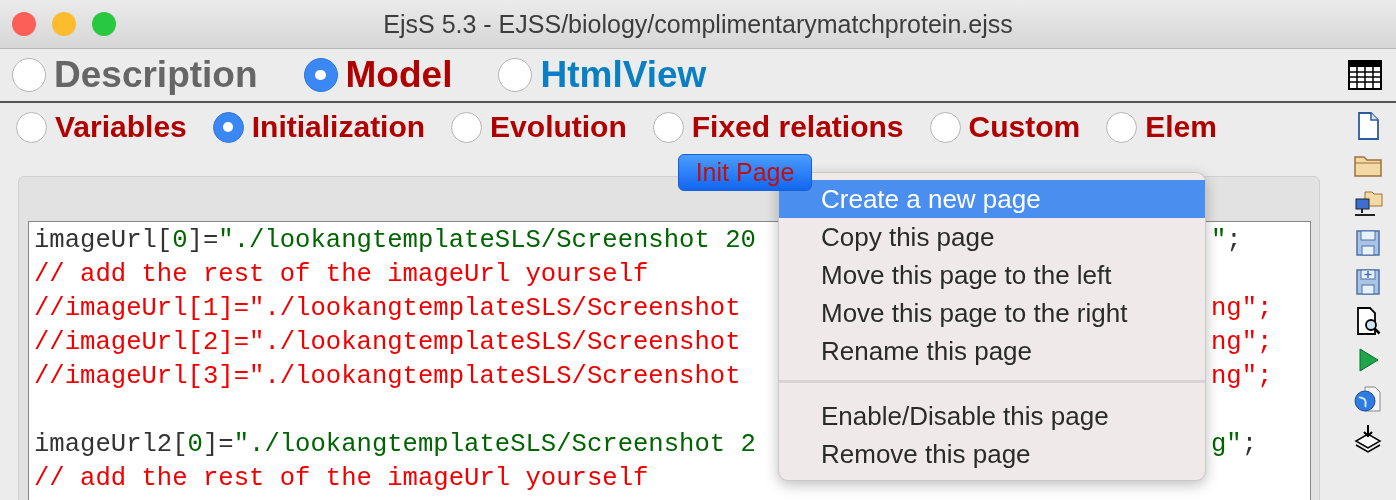  I want to click on menu-item: Move this page to the right, so click(992, 313).